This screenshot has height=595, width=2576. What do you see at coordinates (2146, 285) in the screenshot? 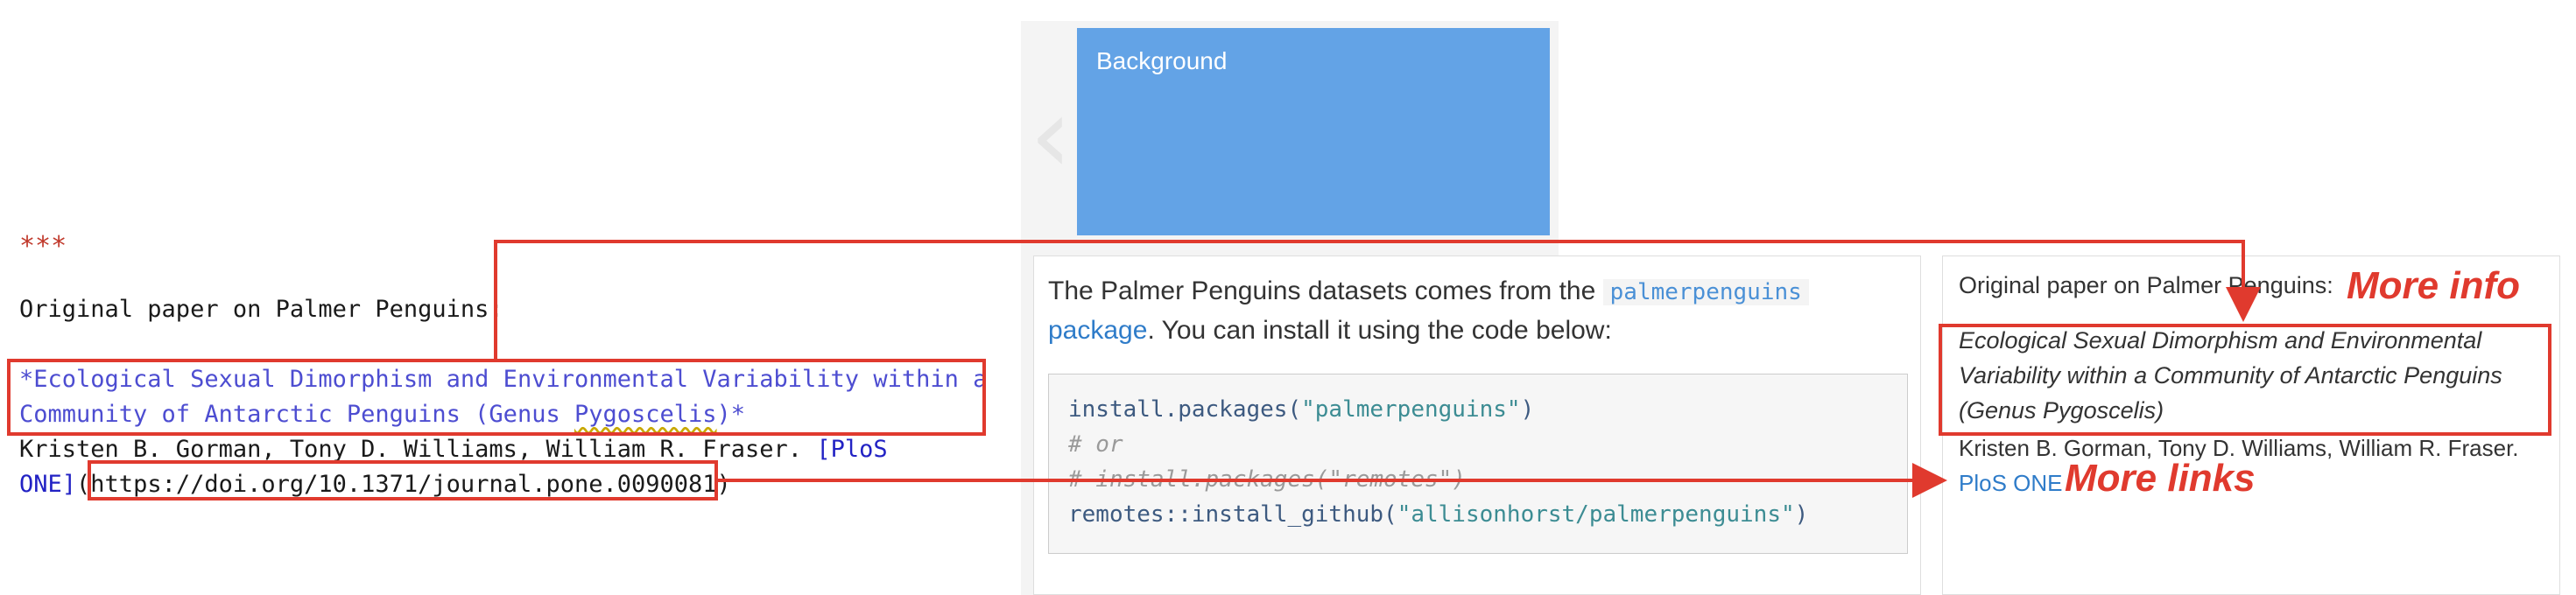
I see `preview-title: Original paper on Palmer Penguins:` at bounding box center [2146, 285].